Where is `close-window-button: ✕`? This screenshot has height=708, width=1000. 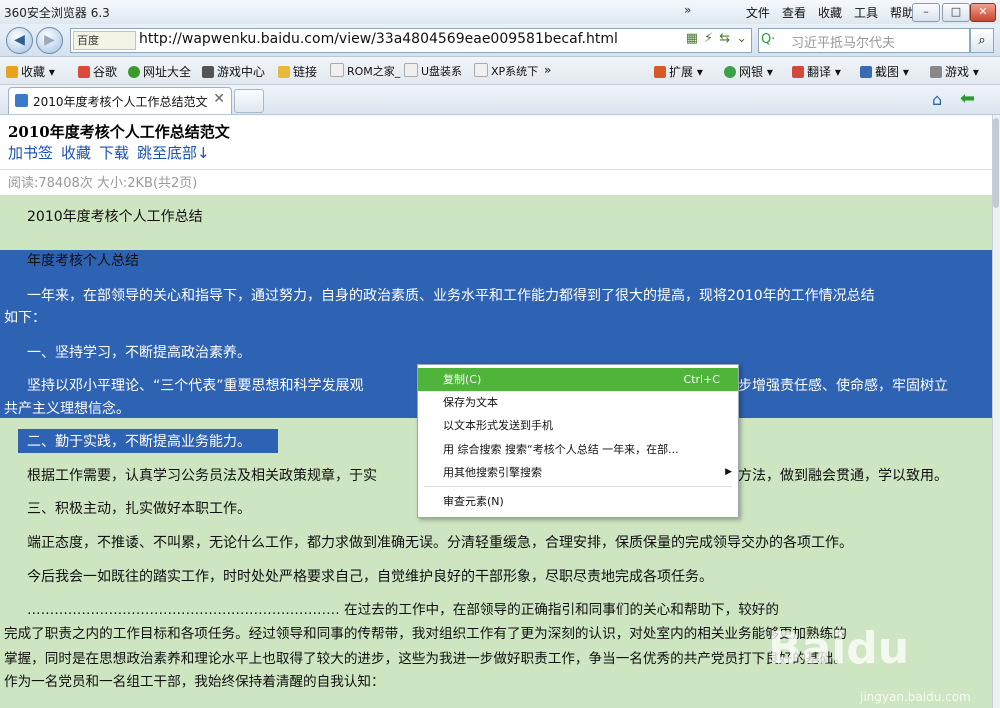 close-window-button: ✕ is located at coordinates (983, 12).